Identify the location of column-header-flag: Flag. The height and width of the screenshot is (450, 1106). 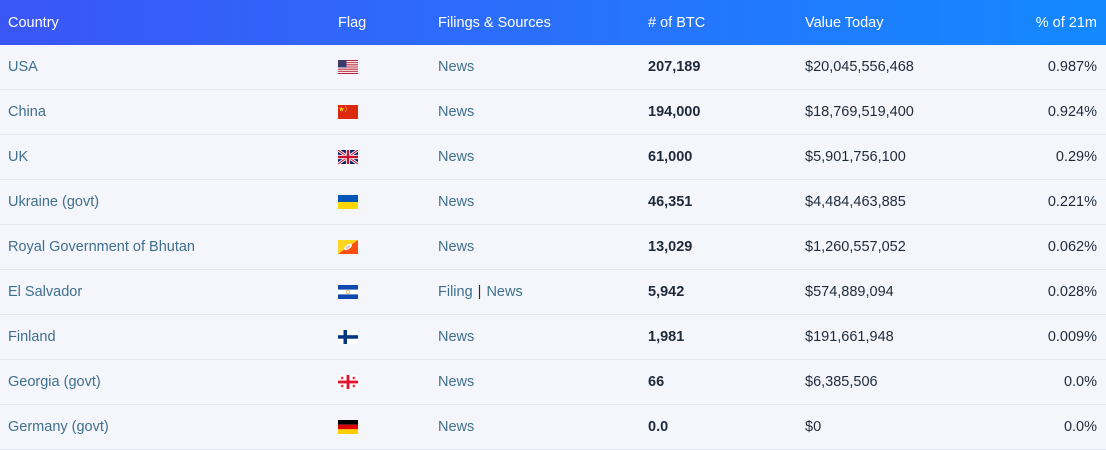
(352, 22).